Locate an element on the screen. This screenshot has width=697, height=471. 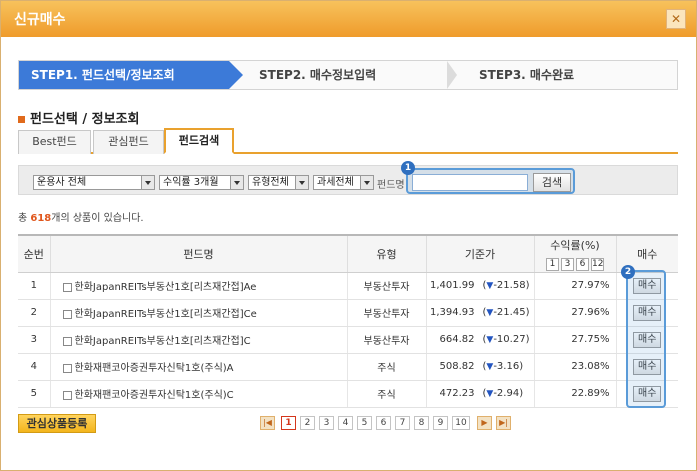
page-6: 6 is located at coordinates (383, 423).